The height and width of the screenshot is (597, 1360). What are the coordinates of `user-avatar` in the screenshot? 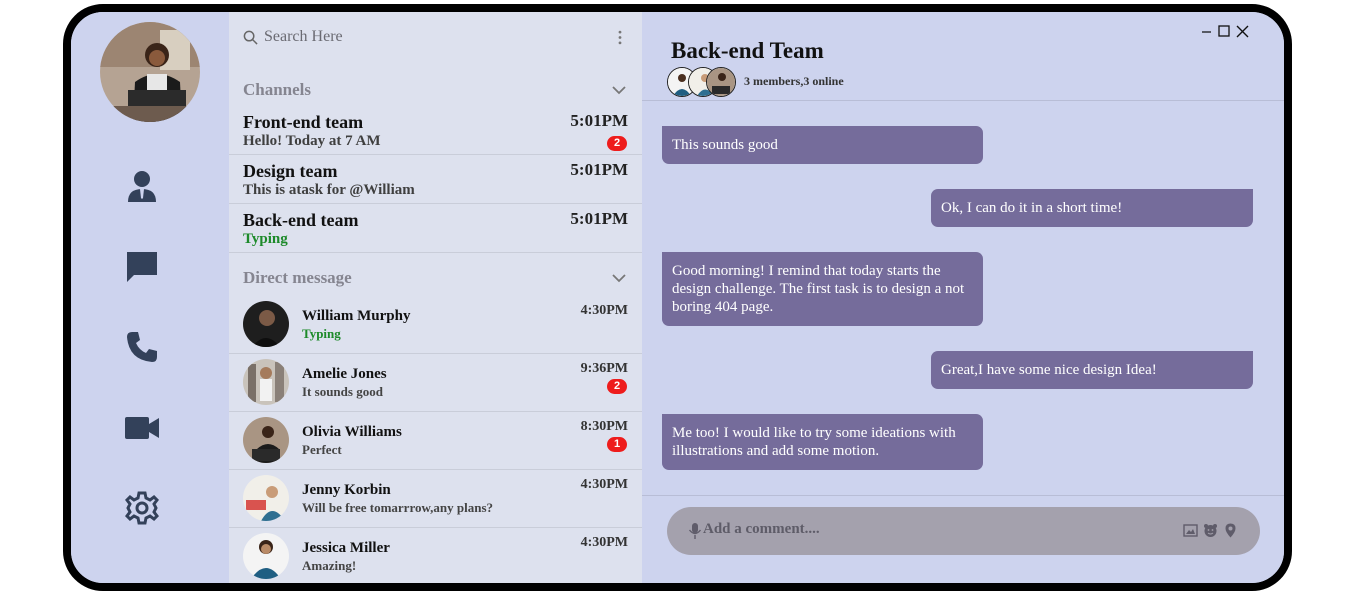 It's located at (150, 72).